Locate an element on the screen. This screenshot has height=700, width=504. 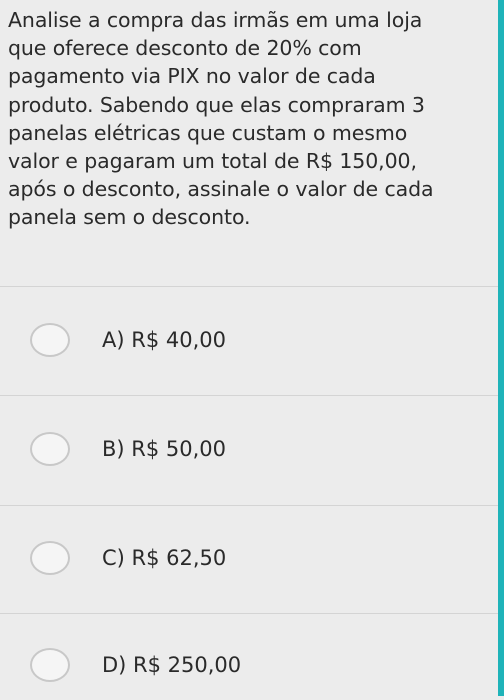
question-line: Analise a compra das irmãs em uma loja is located at coordinates (215, 20).